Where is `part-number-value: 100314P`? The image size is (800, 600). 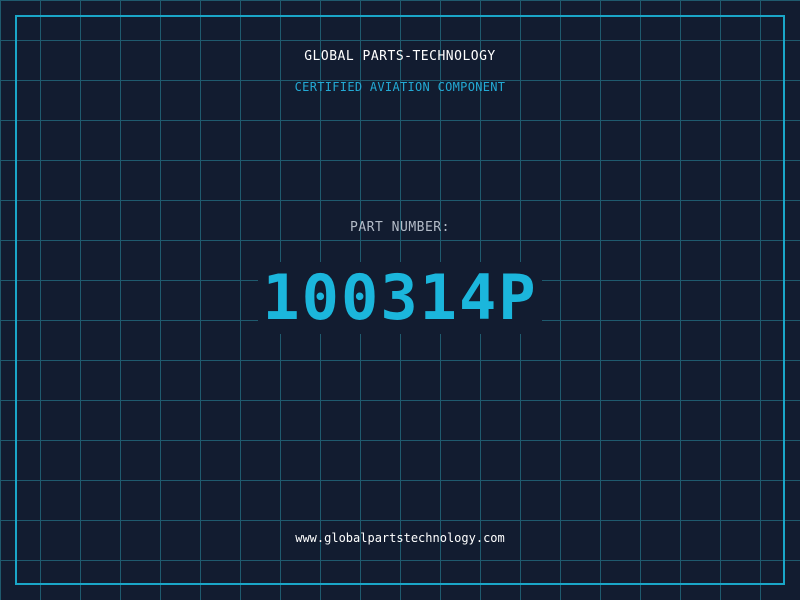
part-number-value: 100314P is located at coordinates (400, 298).